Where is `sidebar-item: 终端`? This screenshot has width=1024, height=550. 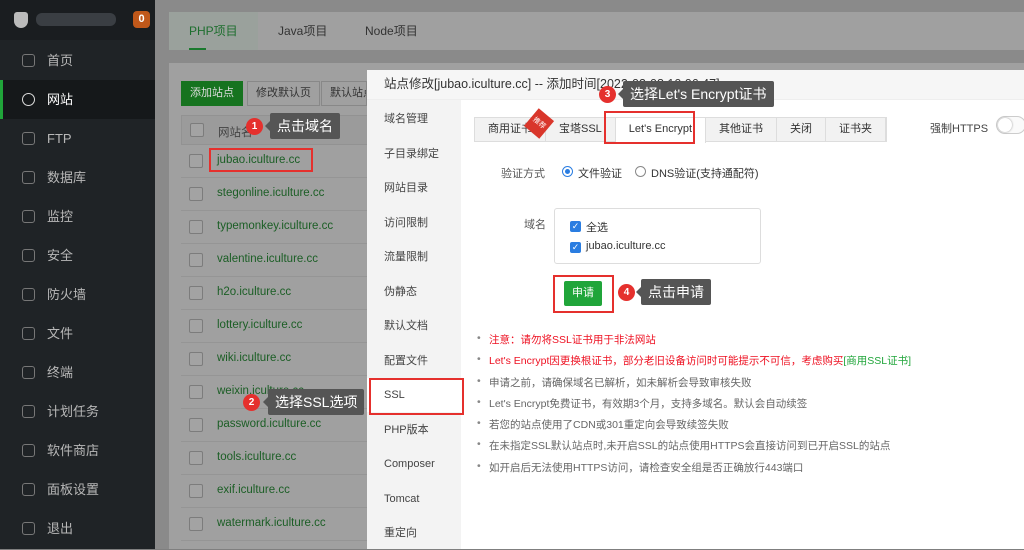 sidebar-item: 终端 is located at coordinates (77, 372).